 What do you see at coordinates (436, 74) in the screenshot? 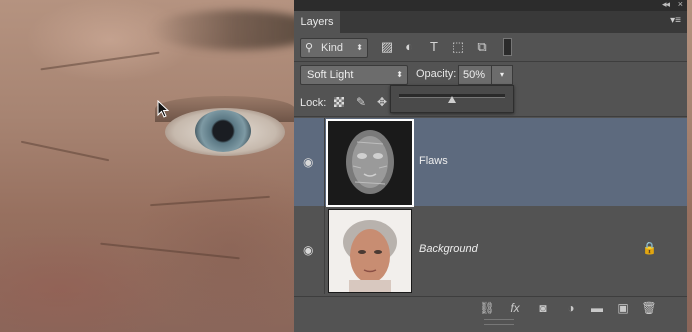
I see `opacity-label: Opacity:` at bounding box center [436, 74].